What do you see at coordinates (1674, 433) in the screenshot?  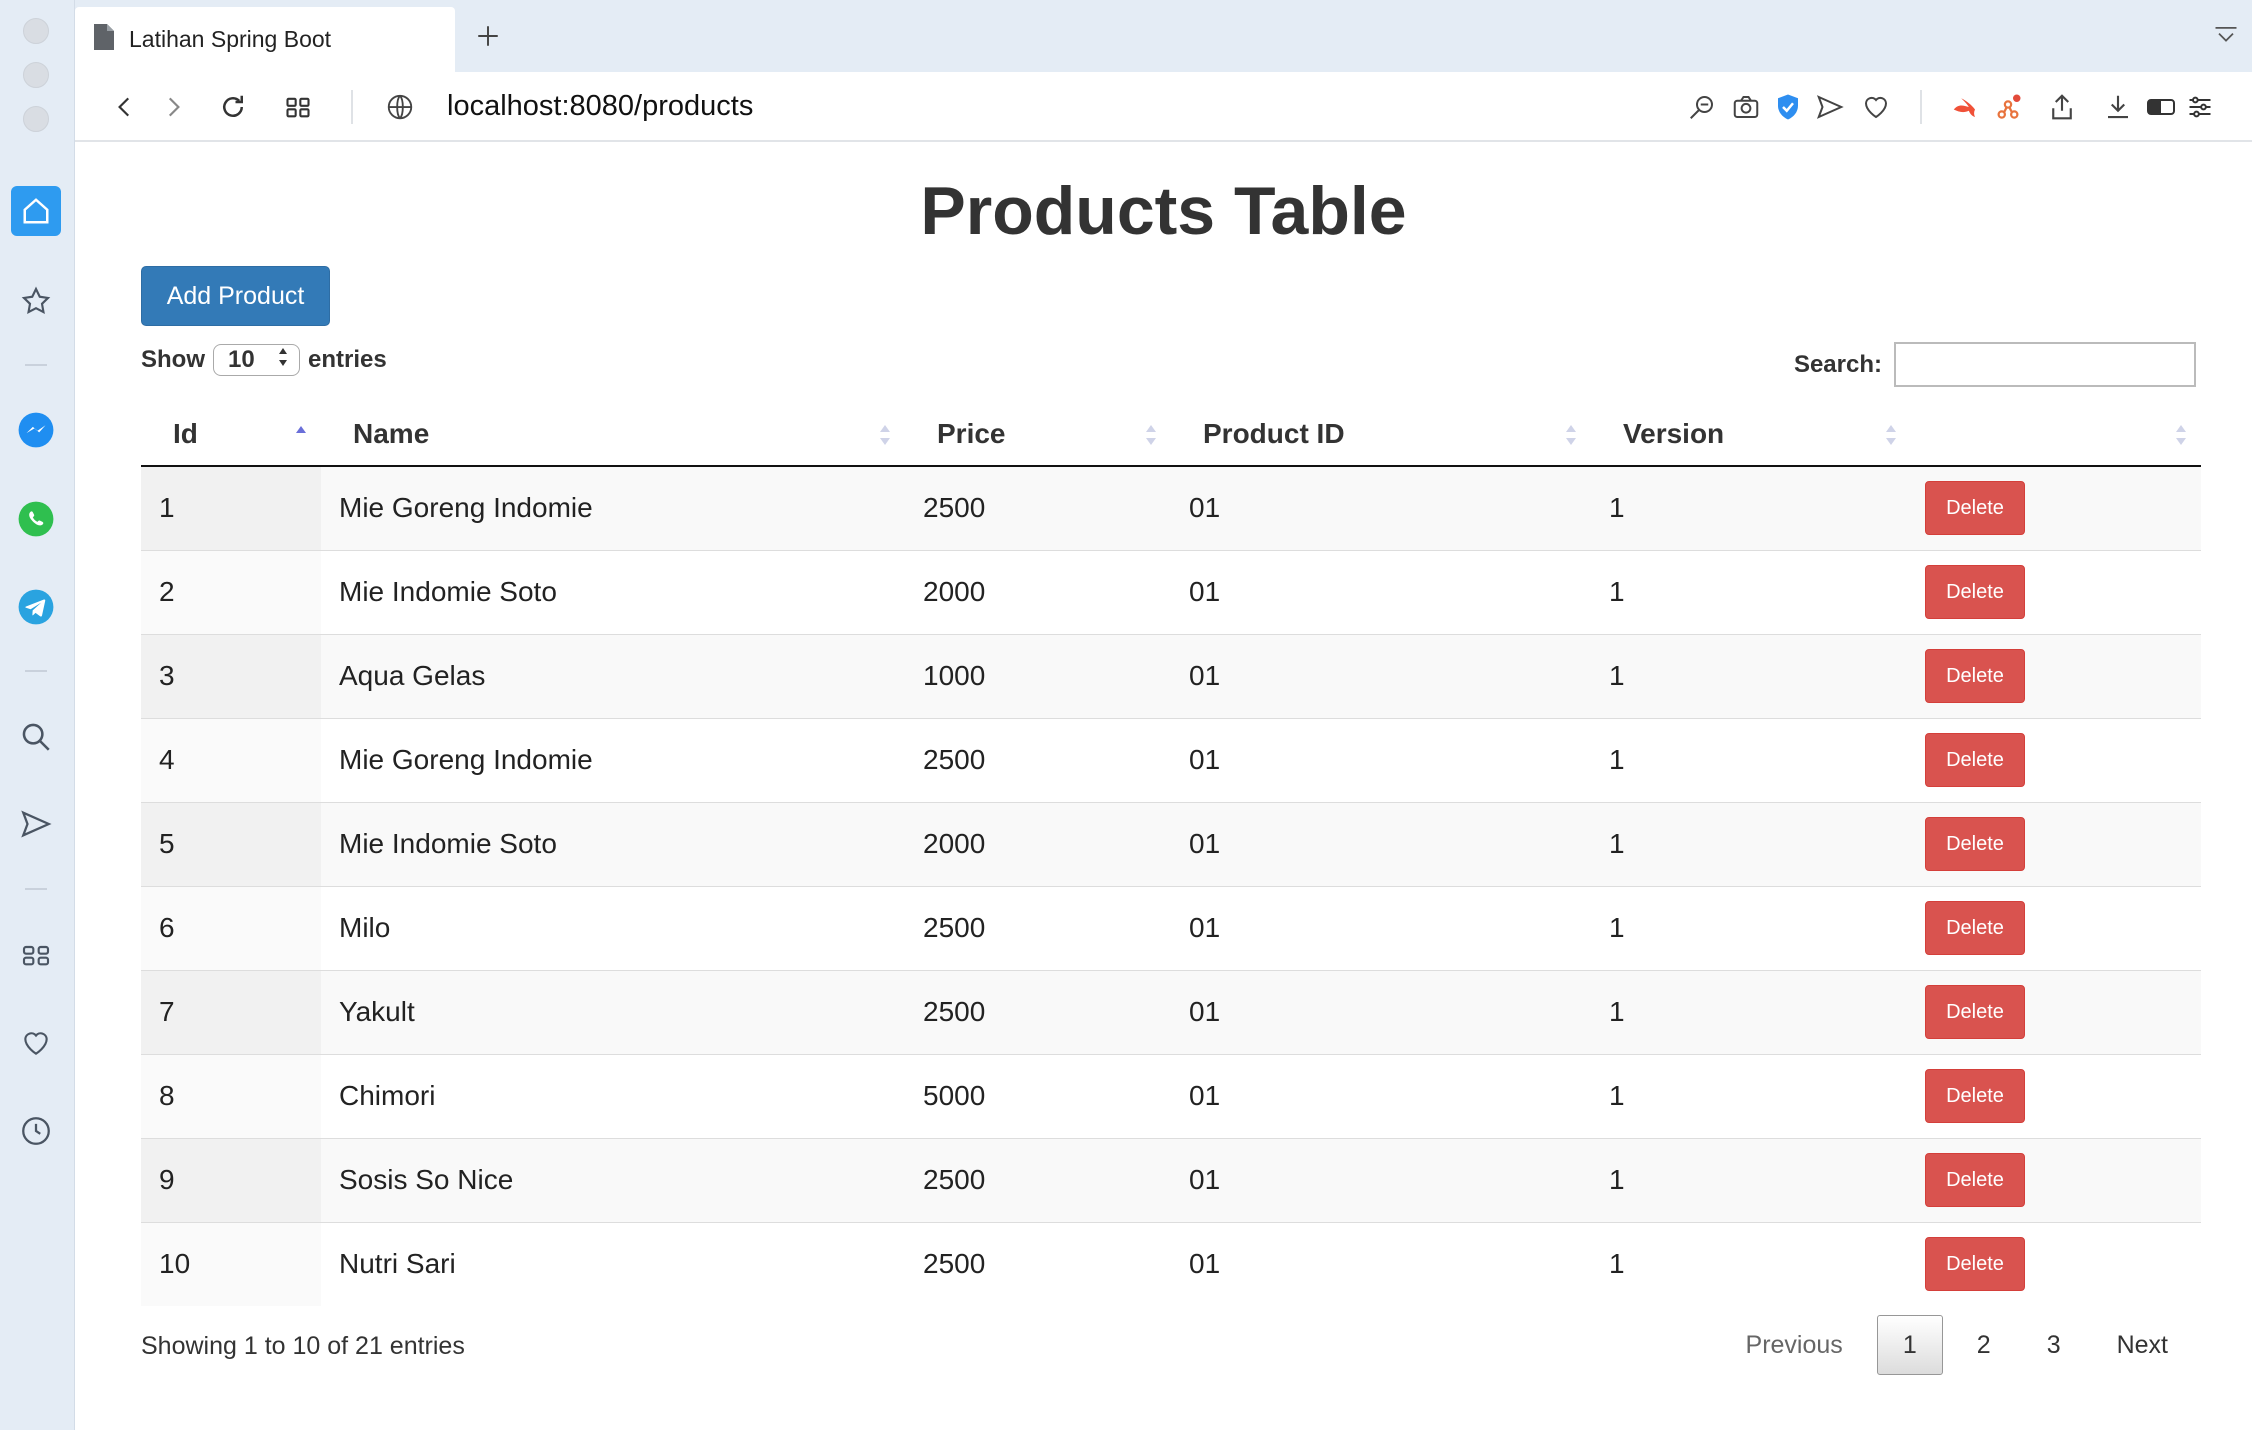 I see `column-header-label: Version` at bounding box center [1674, 433].